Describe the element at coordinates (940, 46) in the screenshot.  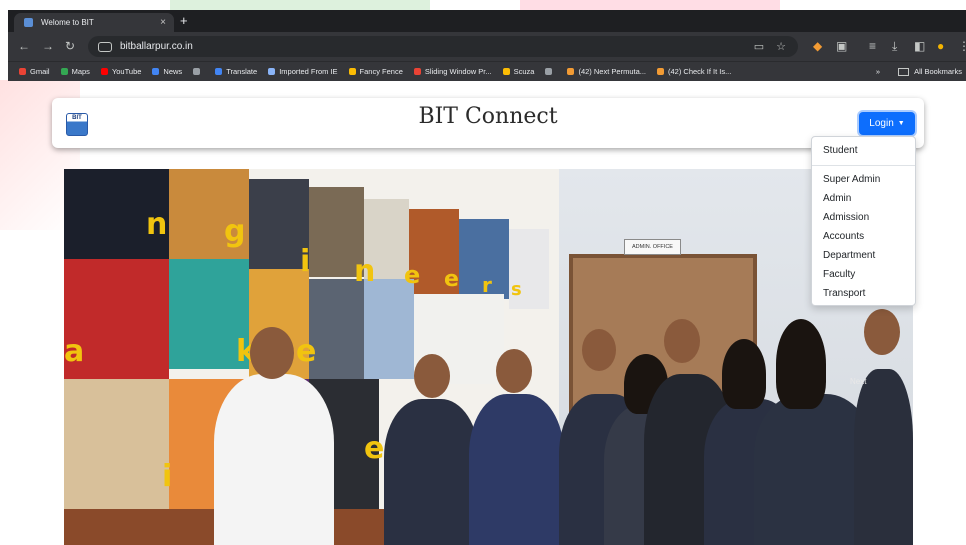
I see `profile-avatar-icon: ●` at that location.